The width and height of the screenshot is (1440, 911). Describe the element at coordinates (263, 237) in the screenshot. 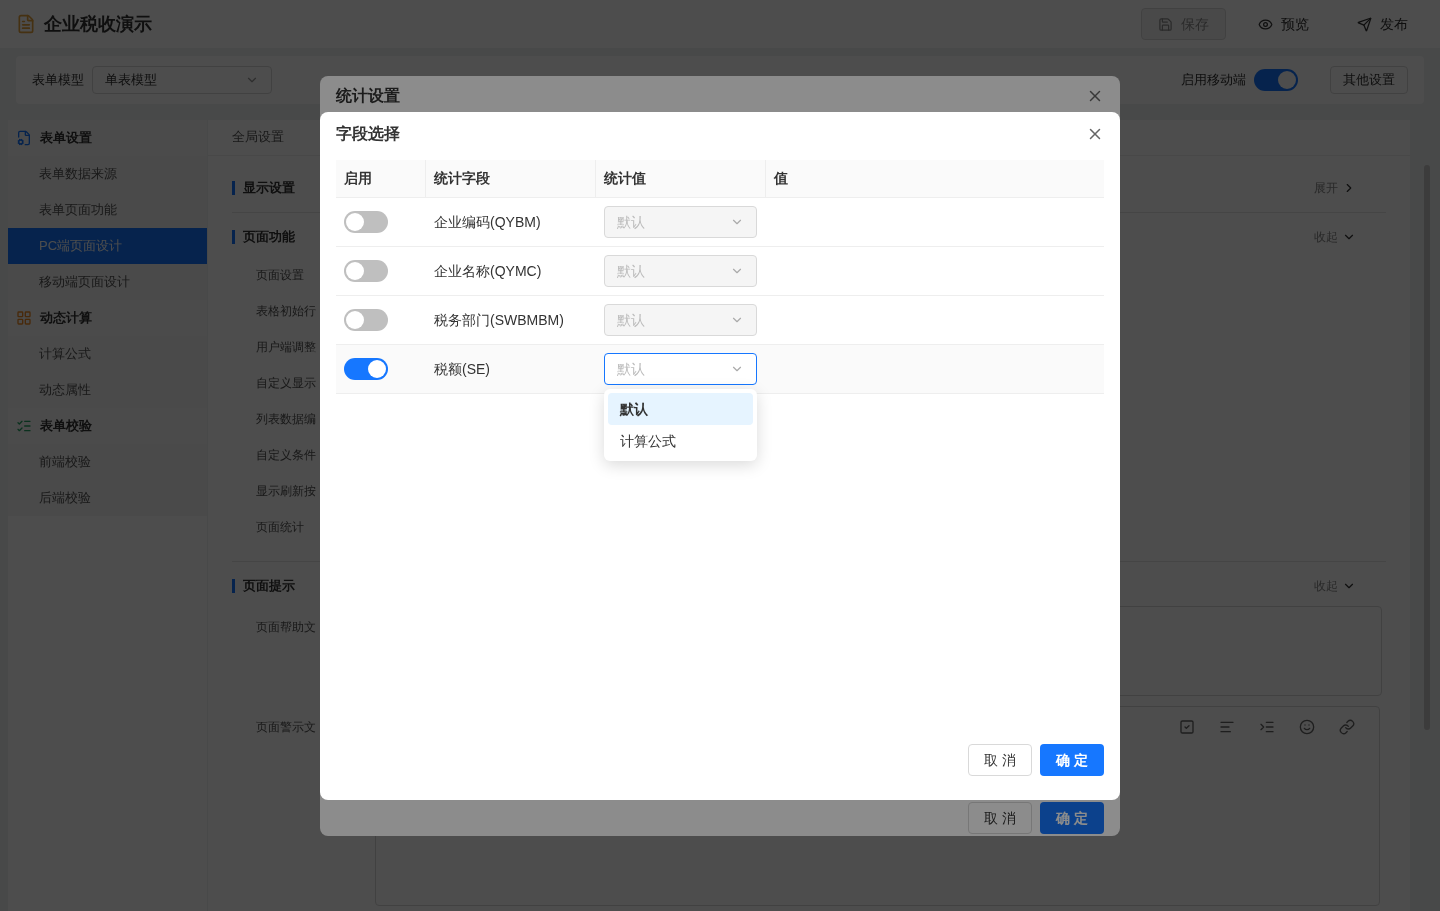

I see `section-title: 页面功能` at that location.